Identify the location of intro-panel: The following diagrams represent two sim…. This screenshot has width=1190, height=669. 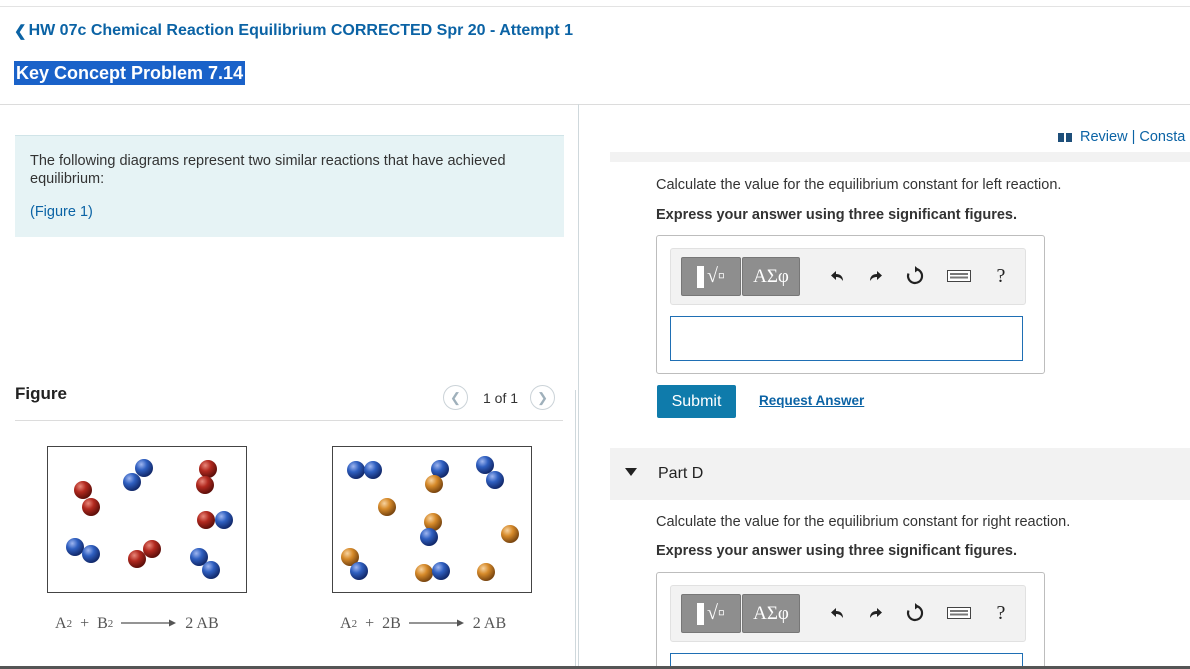
(289, 186).